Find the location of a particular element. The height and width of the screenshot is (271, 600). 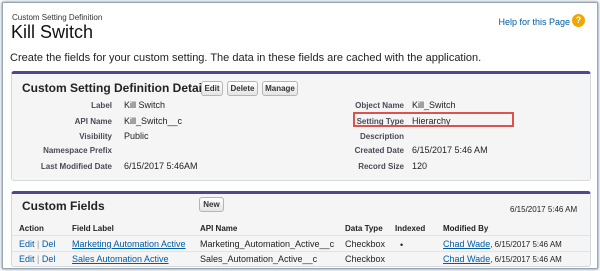

indexed-cell: • is located at coordinates (402, 245).